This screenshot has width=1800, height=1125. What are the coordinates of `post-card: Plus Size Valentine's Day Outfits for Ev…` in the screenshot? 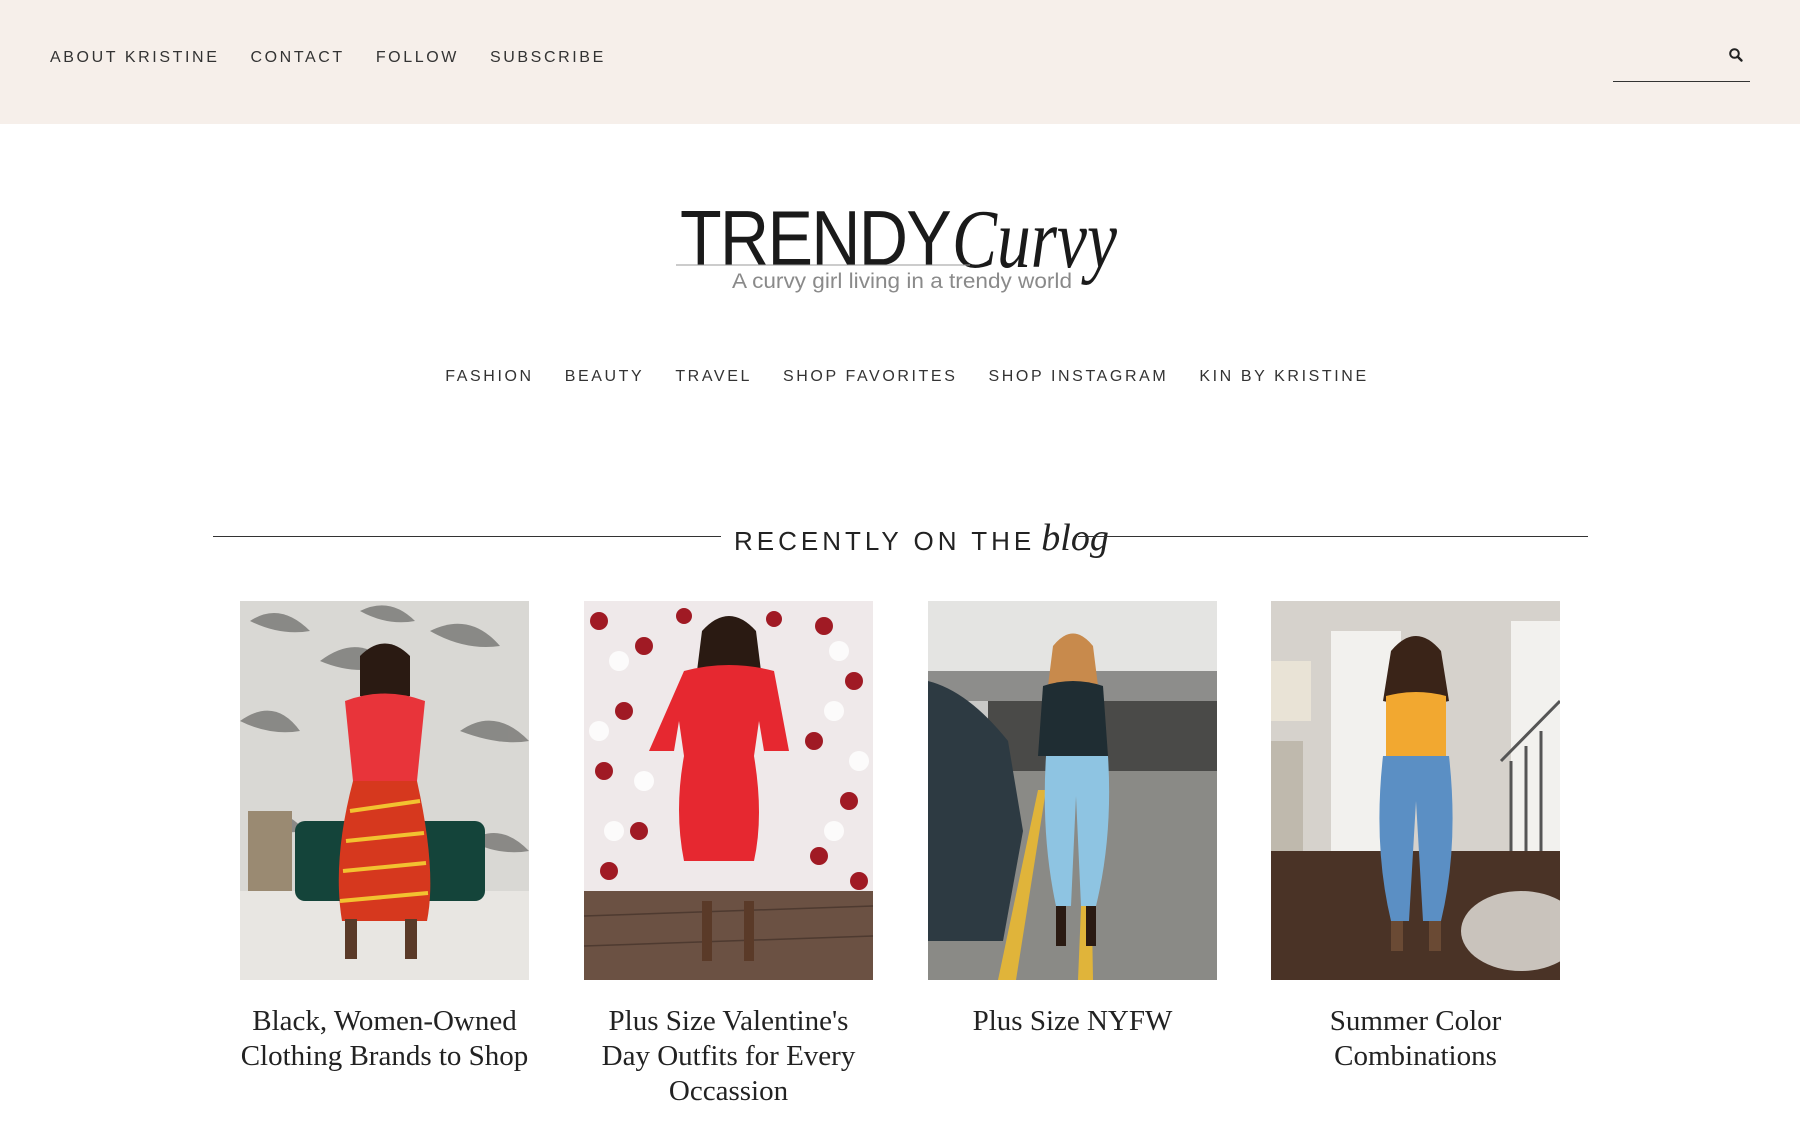 It's located at (728, 855).